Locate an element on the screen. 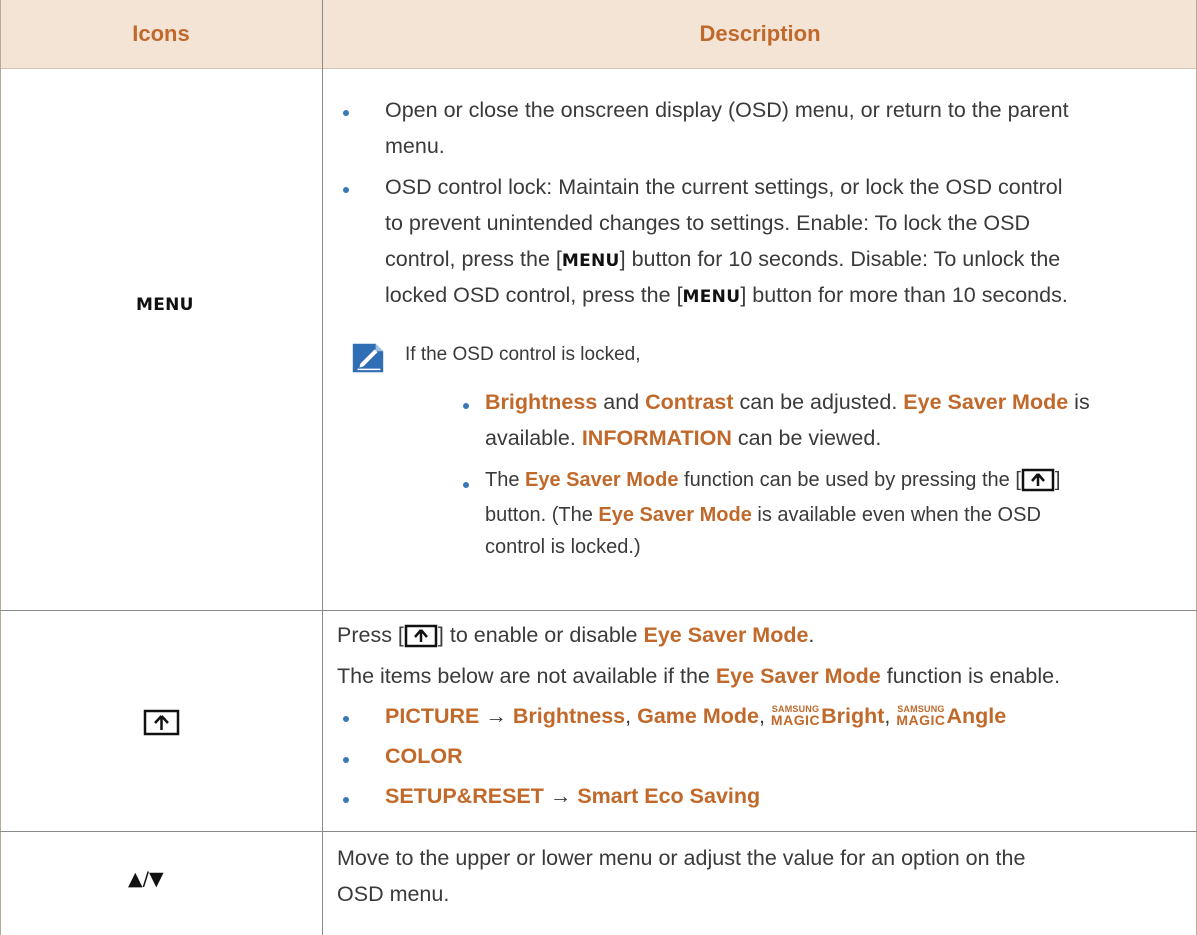 The image size is (1197, 935). menu-key-label: MENU is located at coordinates (165, 305).